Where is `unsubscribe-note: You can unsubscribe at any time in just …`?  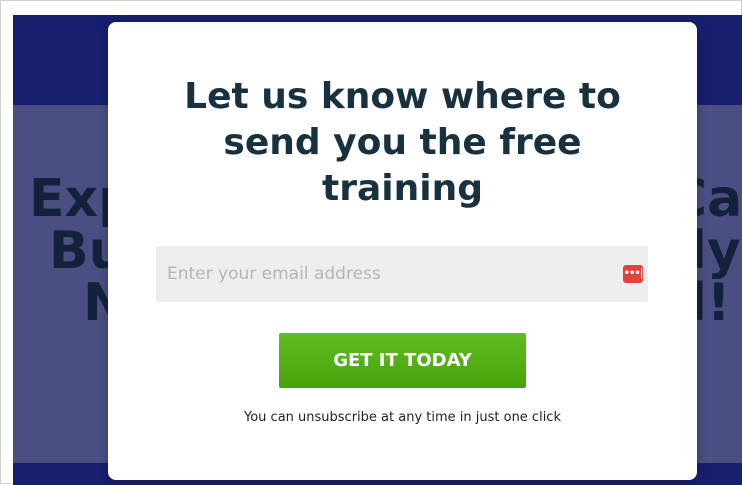
unsubscribe-note: You can unsubscribe at any time in just … is located at coordinates (402, 417).